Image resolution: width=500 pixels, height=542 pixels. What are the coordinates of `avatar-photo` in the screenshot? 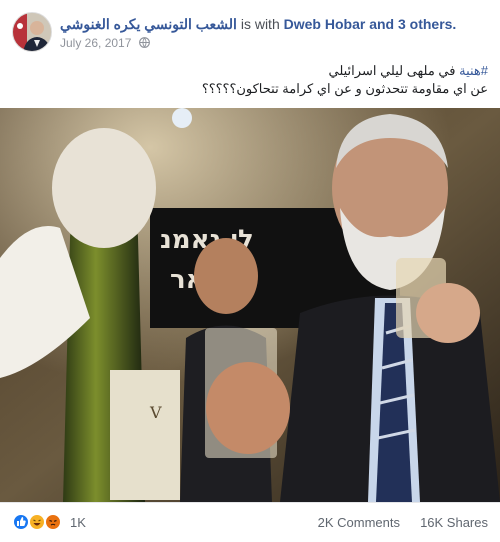 It's located at (32, 32).